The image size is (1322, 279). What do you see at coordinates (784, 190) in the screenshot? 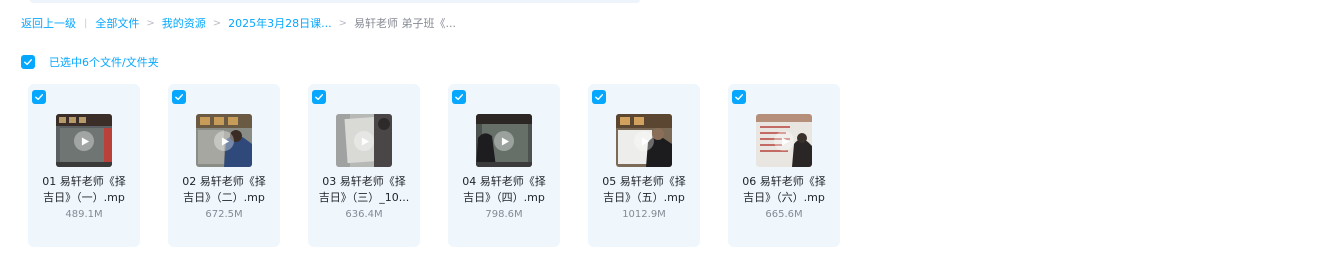
I see `file-name: 06 易轩老师《择 吉日》（六）.mp` at bounding box center [784, 190].